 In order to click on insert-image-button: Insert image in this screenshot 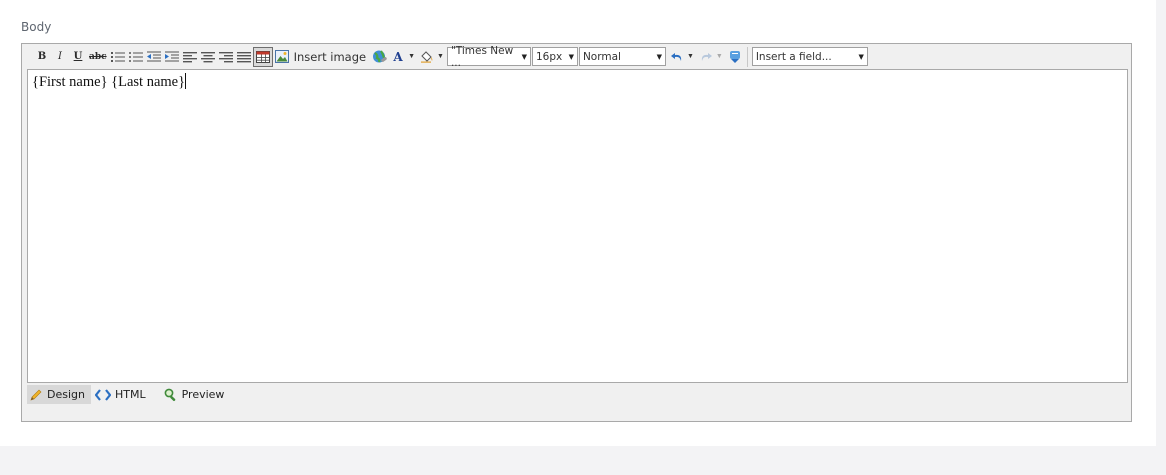, I will do `click(330, 57)`.